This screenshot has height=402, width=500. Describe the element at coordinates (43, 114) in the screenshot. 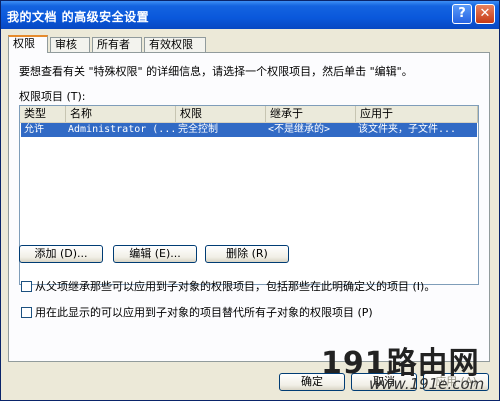

I see `column-header-type: 类型` at that location.